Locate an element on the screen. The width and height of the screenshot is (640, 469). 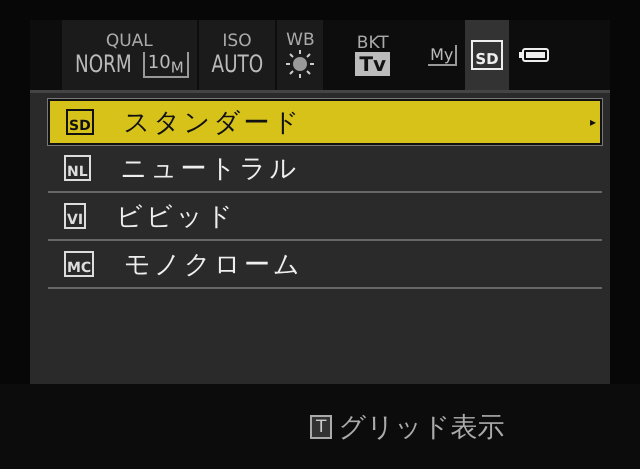
mode-badge: Tv is located at coordinates (372, 64).